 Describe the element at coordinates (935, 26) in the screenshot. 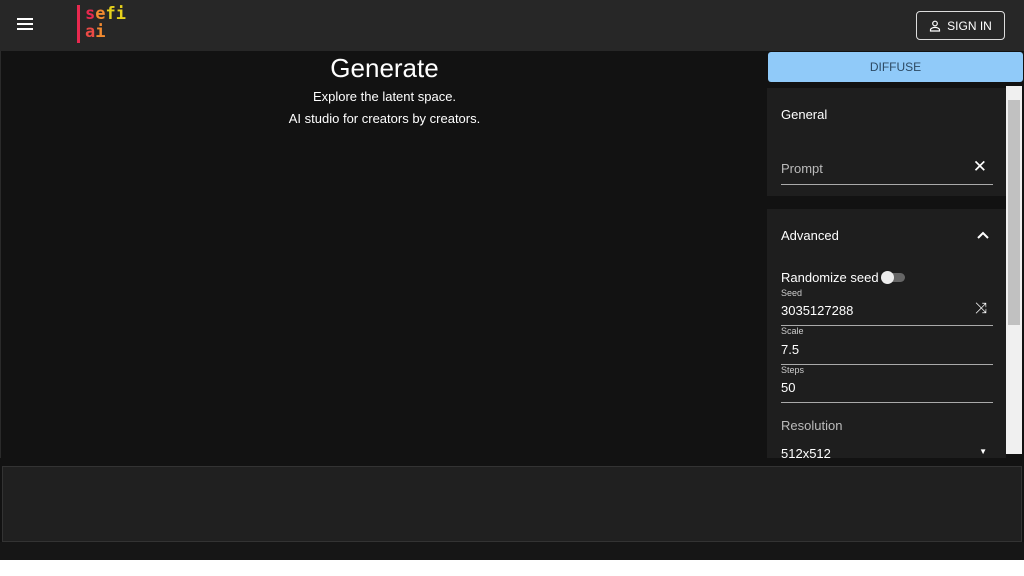

I see `person-icon` at that location.